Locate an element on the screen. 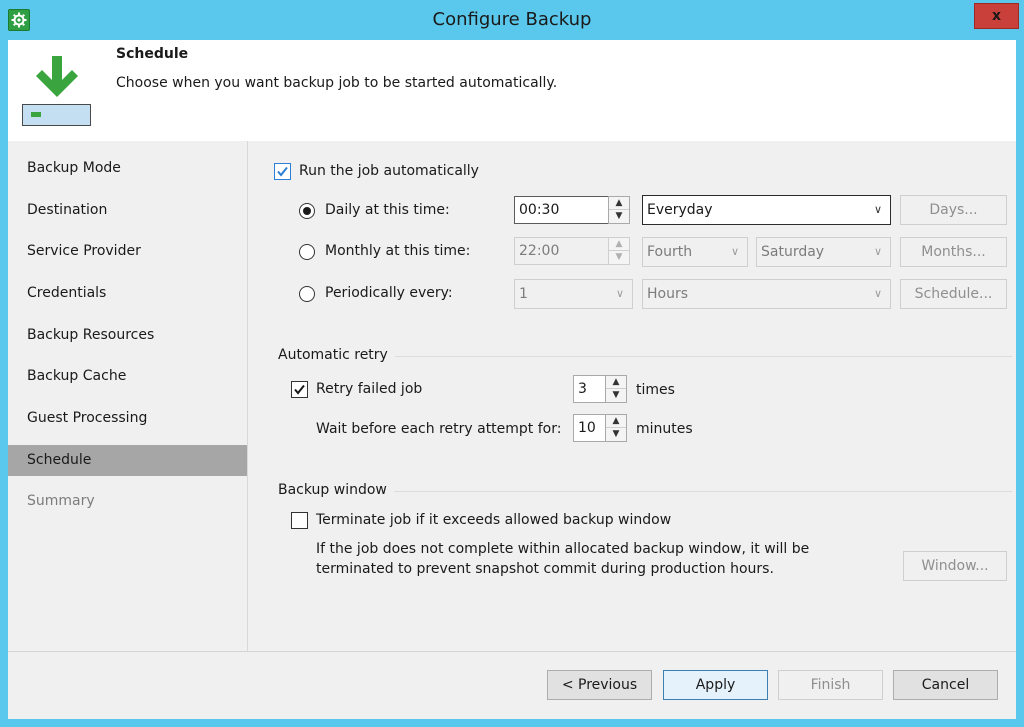 This screenshot has width=1024, height=727. finish-button: Finish is located at coordinates (830, 685).